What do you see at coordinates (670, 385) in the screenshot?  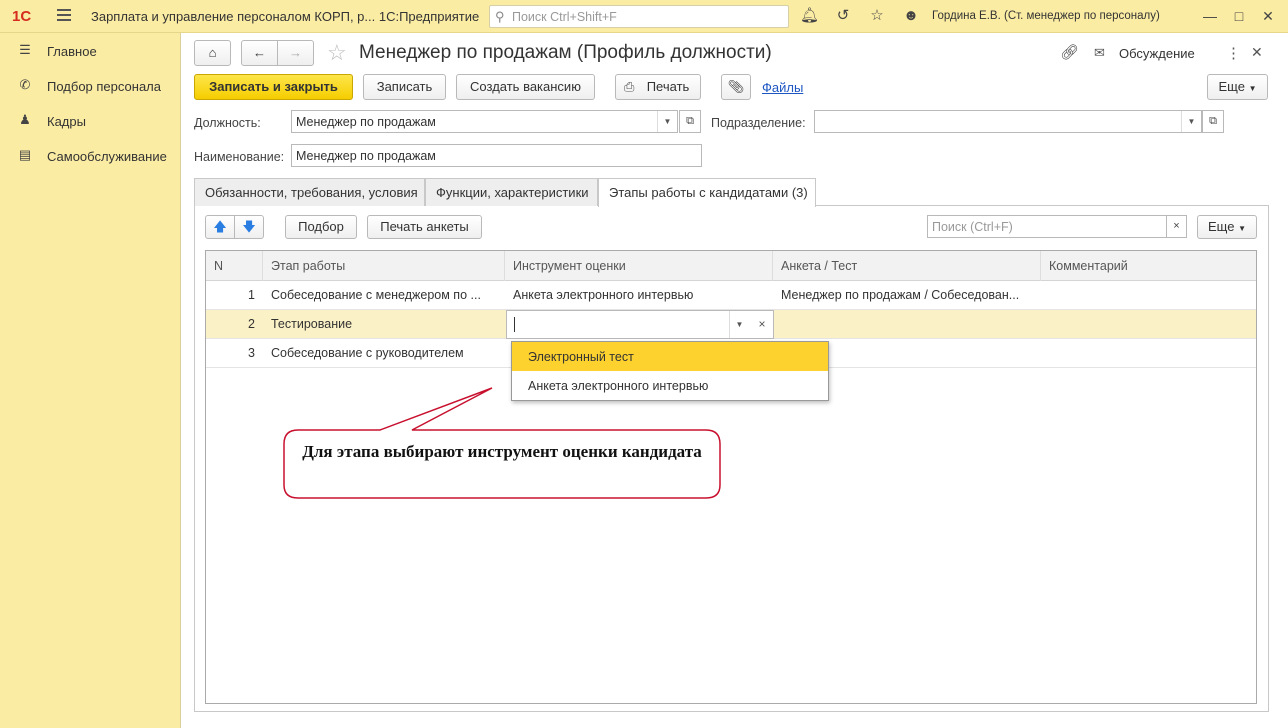 I see `dropdown-option-interview-form: Анкета электронного интервью` at bounding box center [670, 385].